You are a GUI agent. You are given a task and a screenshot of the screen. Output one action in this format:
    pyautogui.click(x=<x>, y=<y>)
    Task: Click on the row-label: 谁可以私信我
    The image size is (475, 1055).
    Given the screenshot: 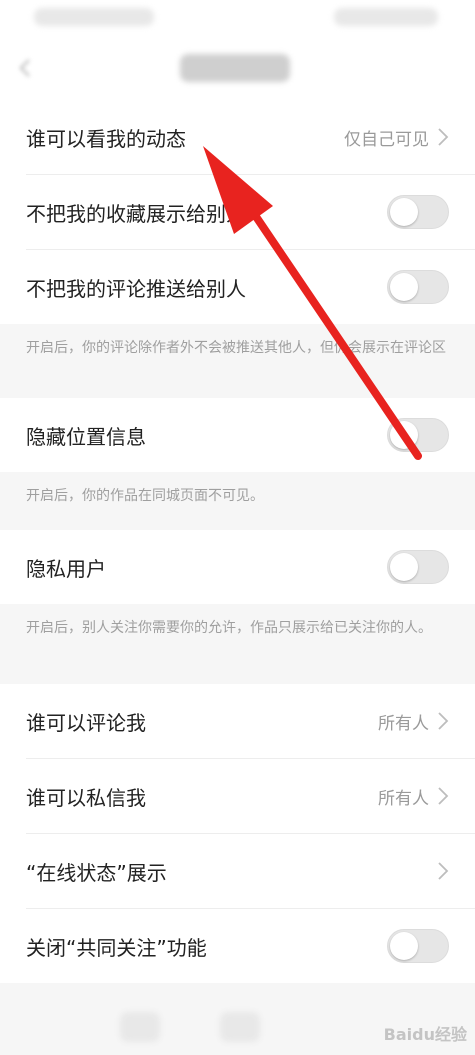 What is the action you would take?
    pyautogui.click(x=86, y=797)
    